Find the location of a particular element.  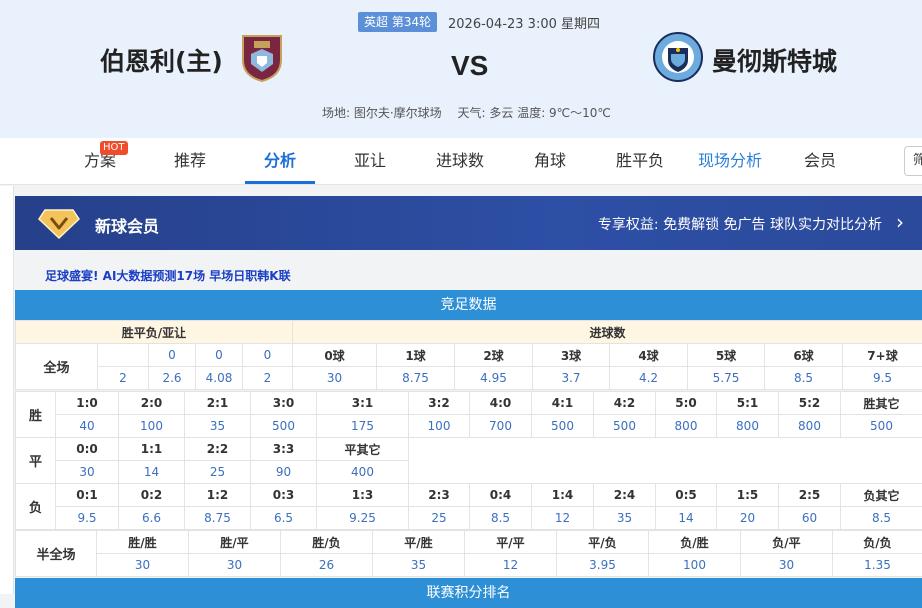

goals-odds: 4.95 is located at coordinates (494, 378).